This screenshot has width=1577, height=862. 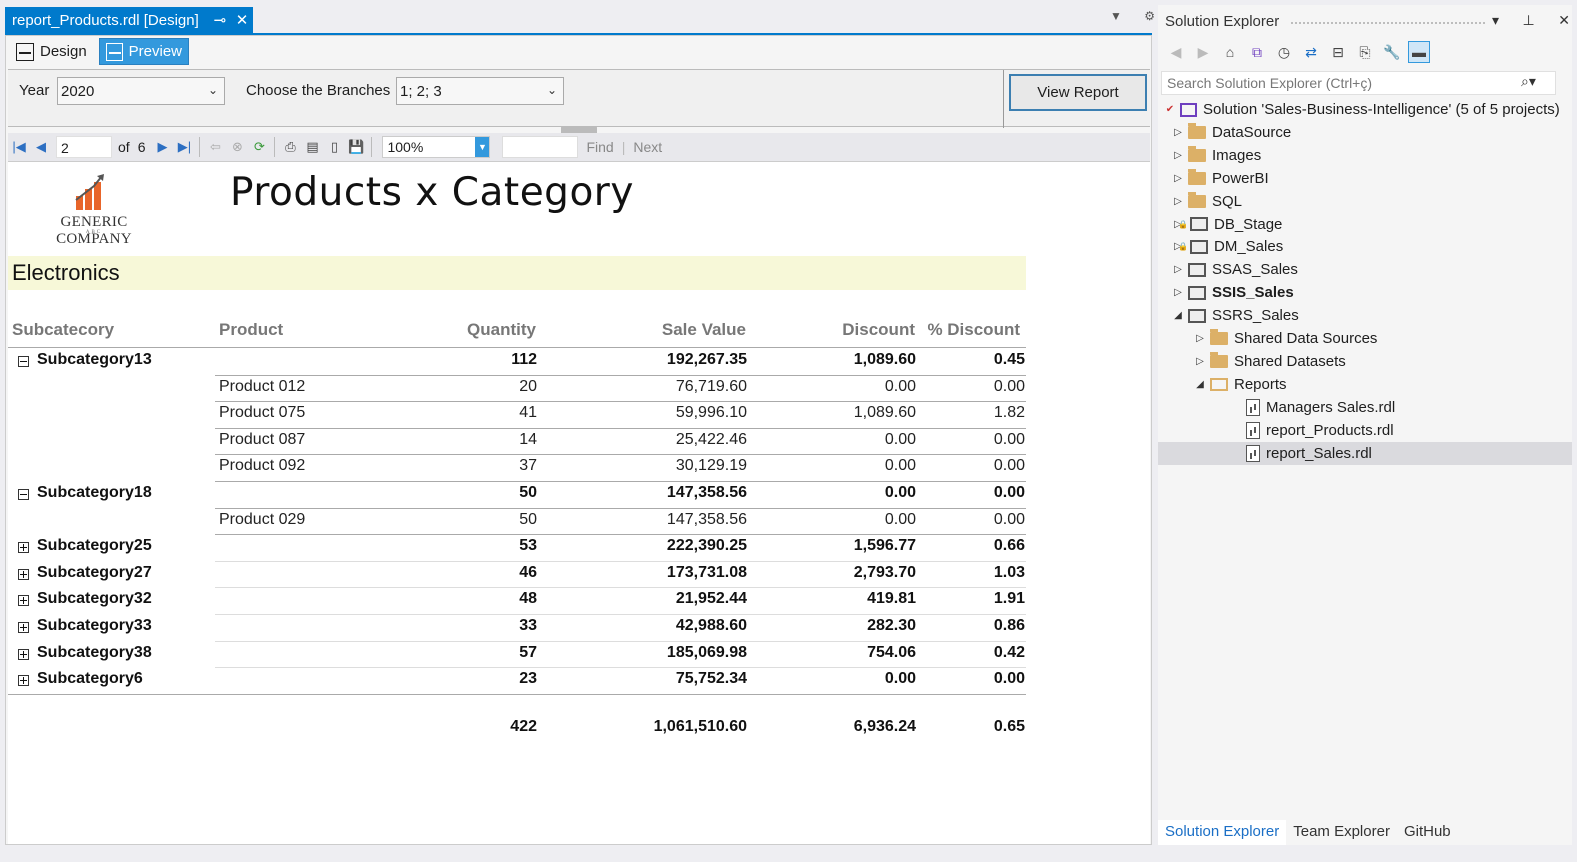 What do you see at coordinates (480, 91) in the screenshot?
I see `branches-select: 1; 2; 3 ⌄` at bounding box center [480, 91].